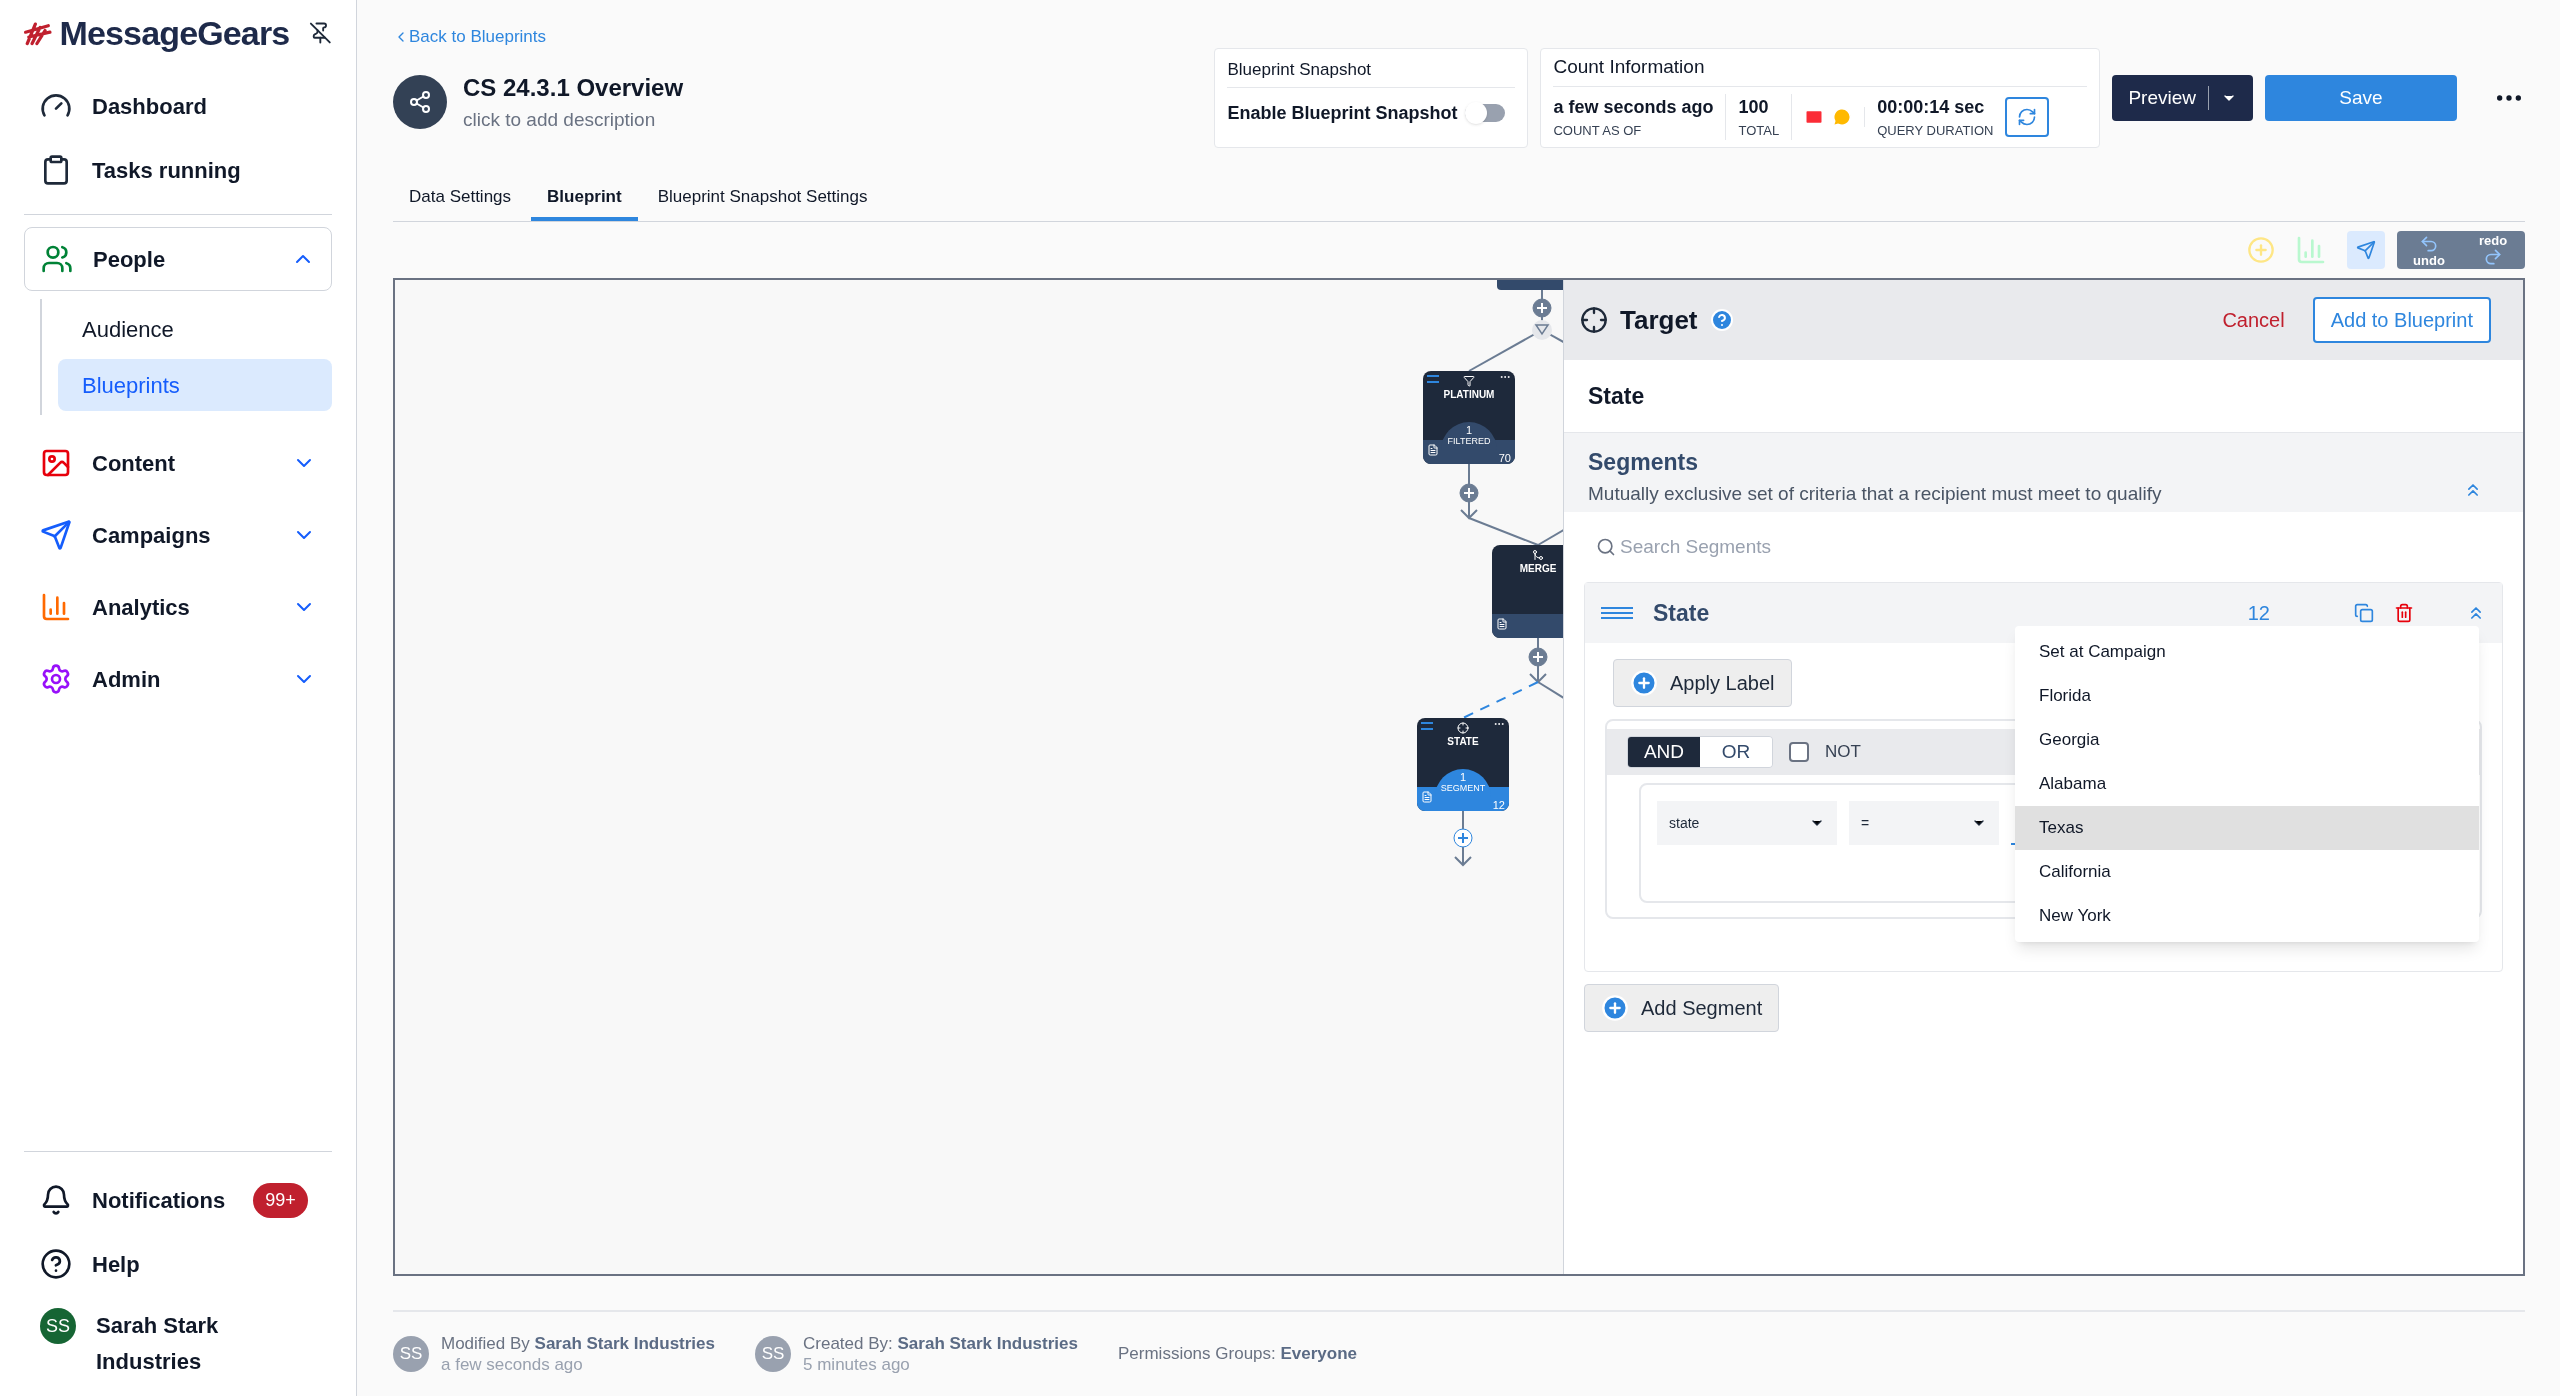  What do you see at coordinates (1463, 728) in the screenshot?
I see `target-icon` at bounding box center [1463, 728].